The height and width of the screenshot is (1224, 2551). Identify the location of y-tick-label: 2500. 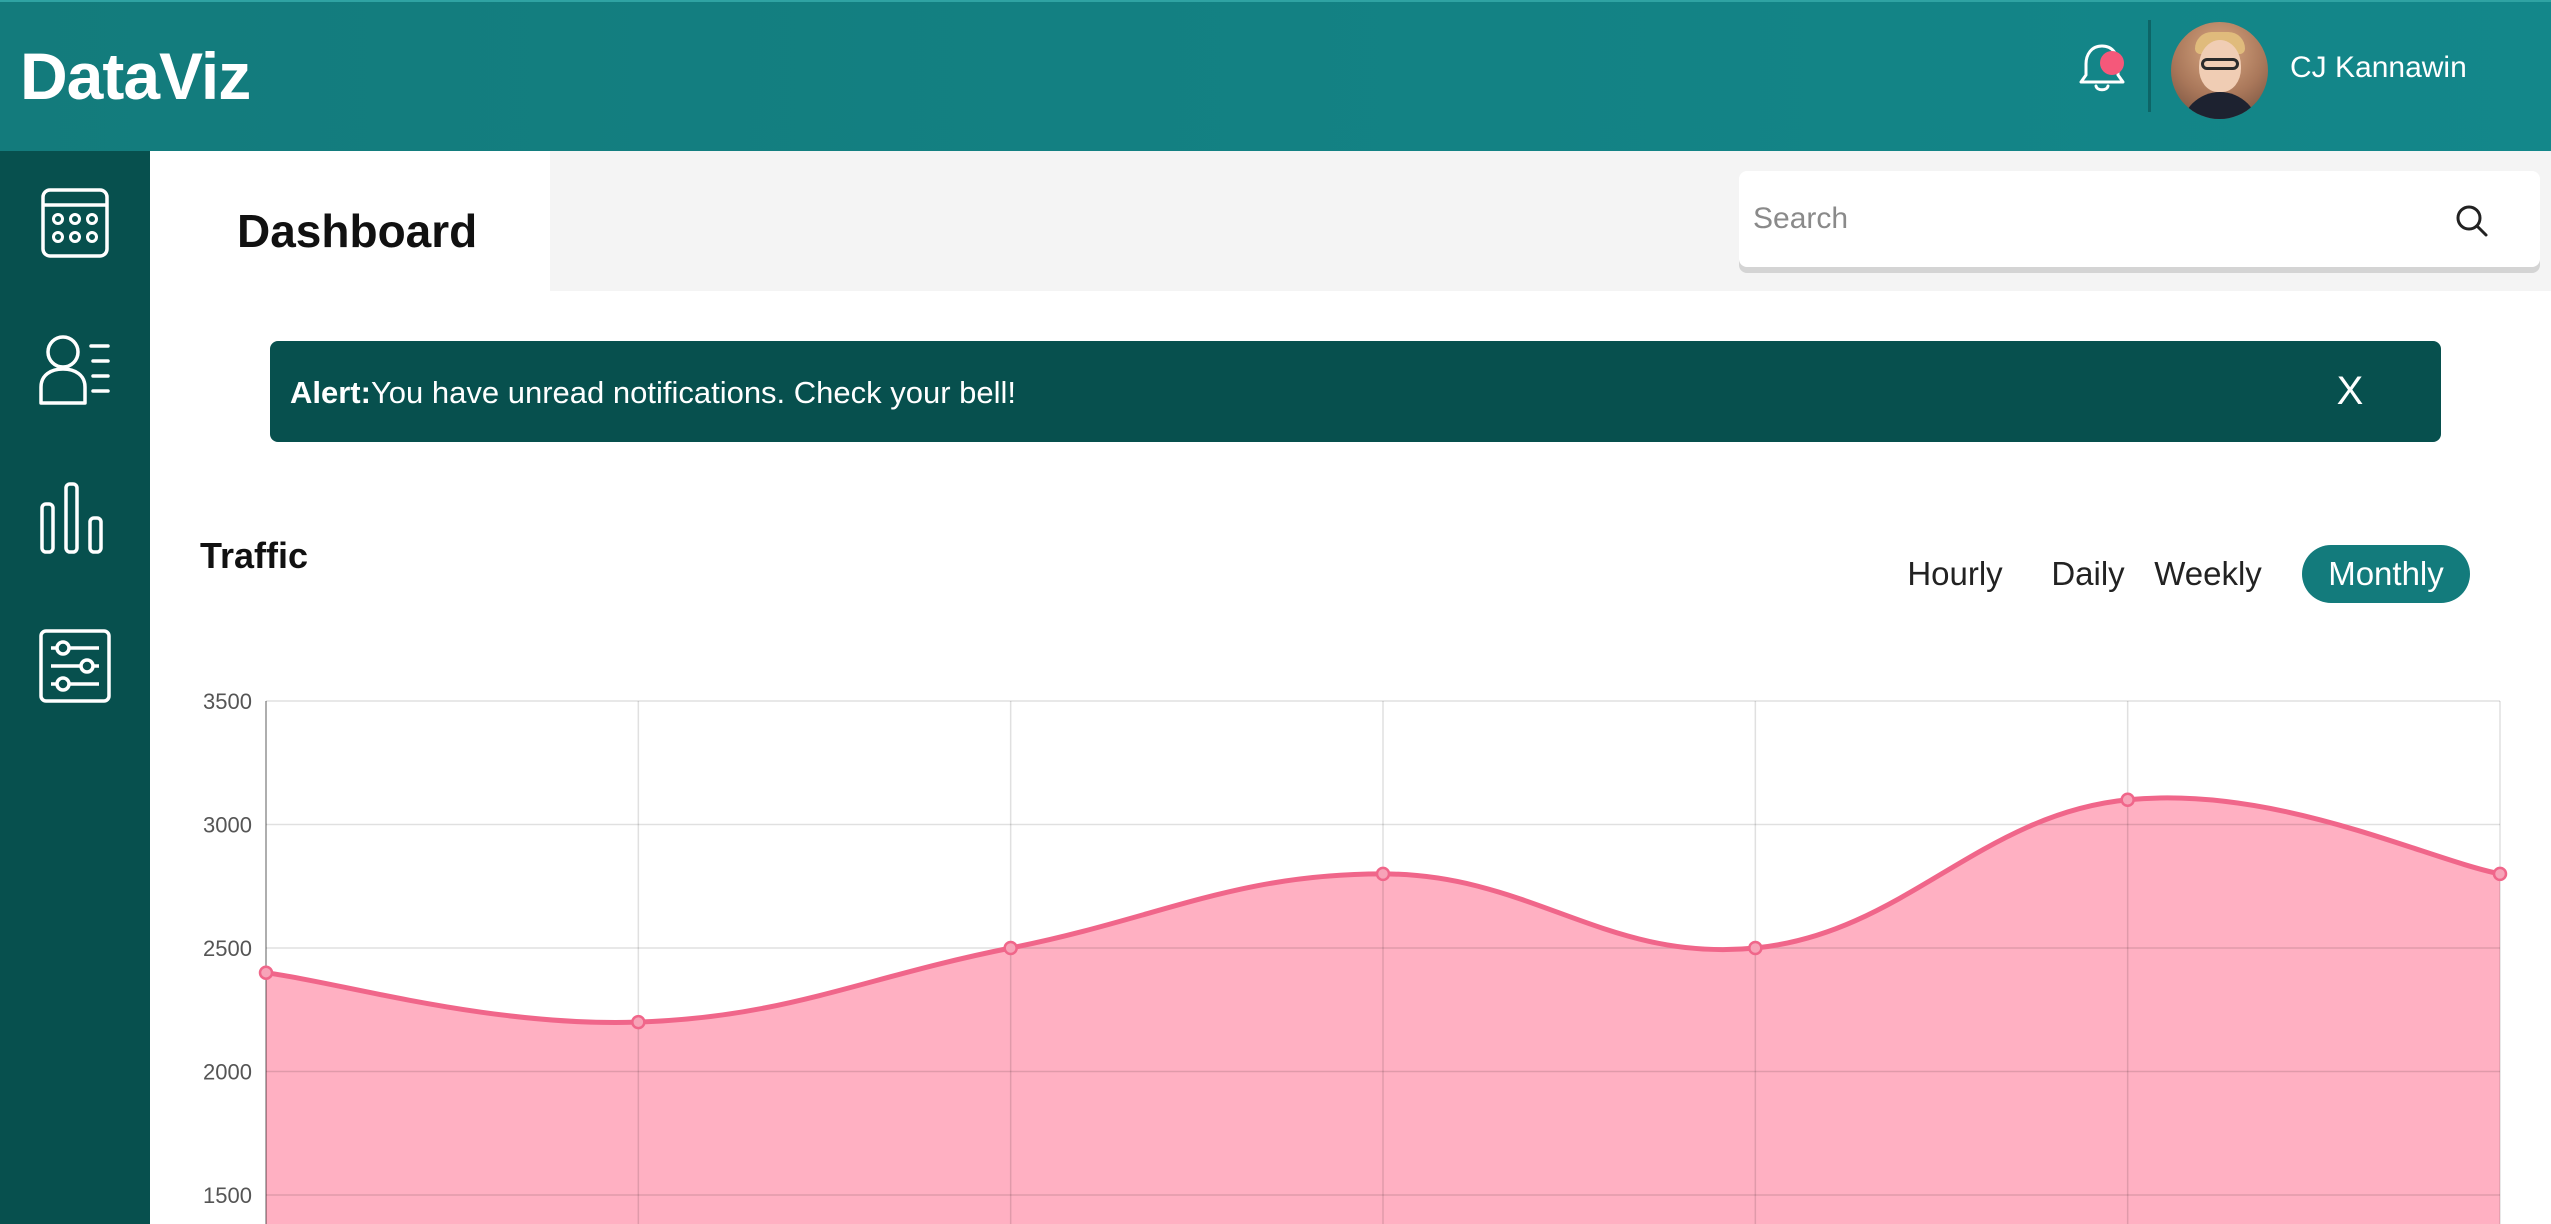
(227, 948).